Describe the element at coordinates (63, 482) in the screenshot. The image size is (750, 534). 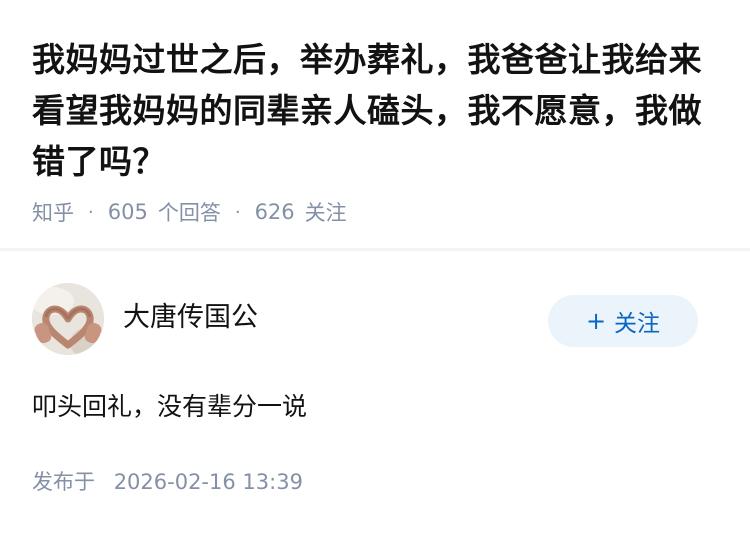
I see `publish-label: 发布于` at that location.